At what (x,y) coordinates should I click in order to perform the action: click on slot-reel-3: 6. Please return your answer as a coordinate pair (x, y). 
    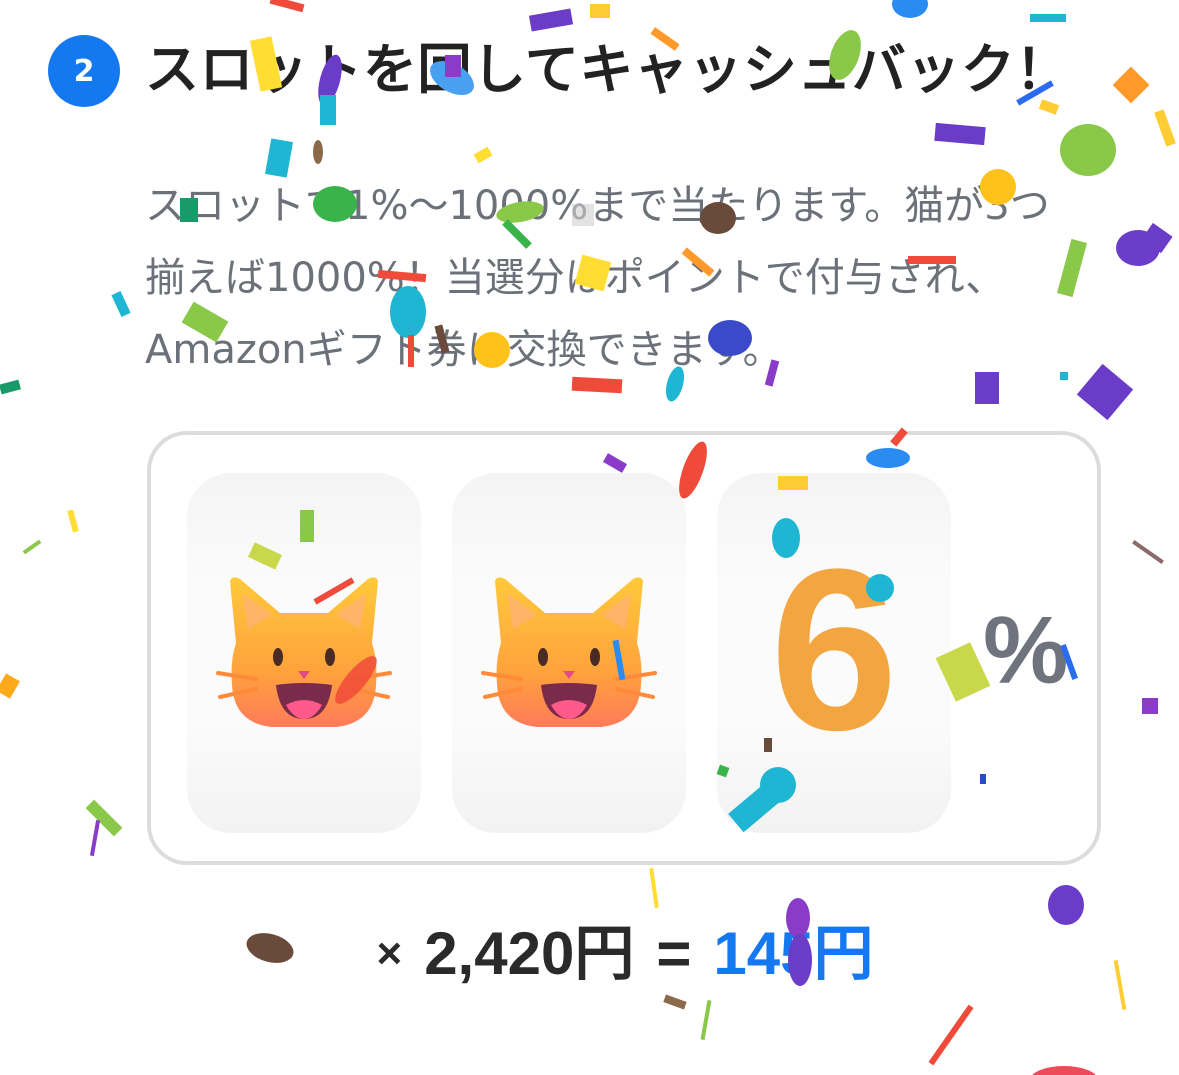
    Looking at the image, I should click on (834, 653).